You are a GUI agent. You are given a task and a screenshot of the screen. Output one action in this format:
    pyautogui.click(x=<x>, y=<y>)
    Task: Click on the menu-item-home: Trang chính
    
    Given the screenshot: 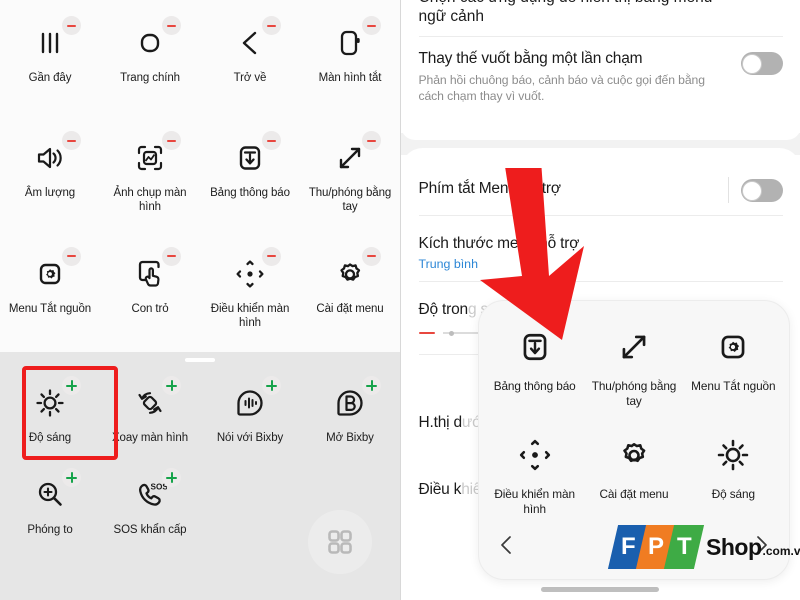 What is the action you would take?
    pyautogui.click(x=150, y=63)
    